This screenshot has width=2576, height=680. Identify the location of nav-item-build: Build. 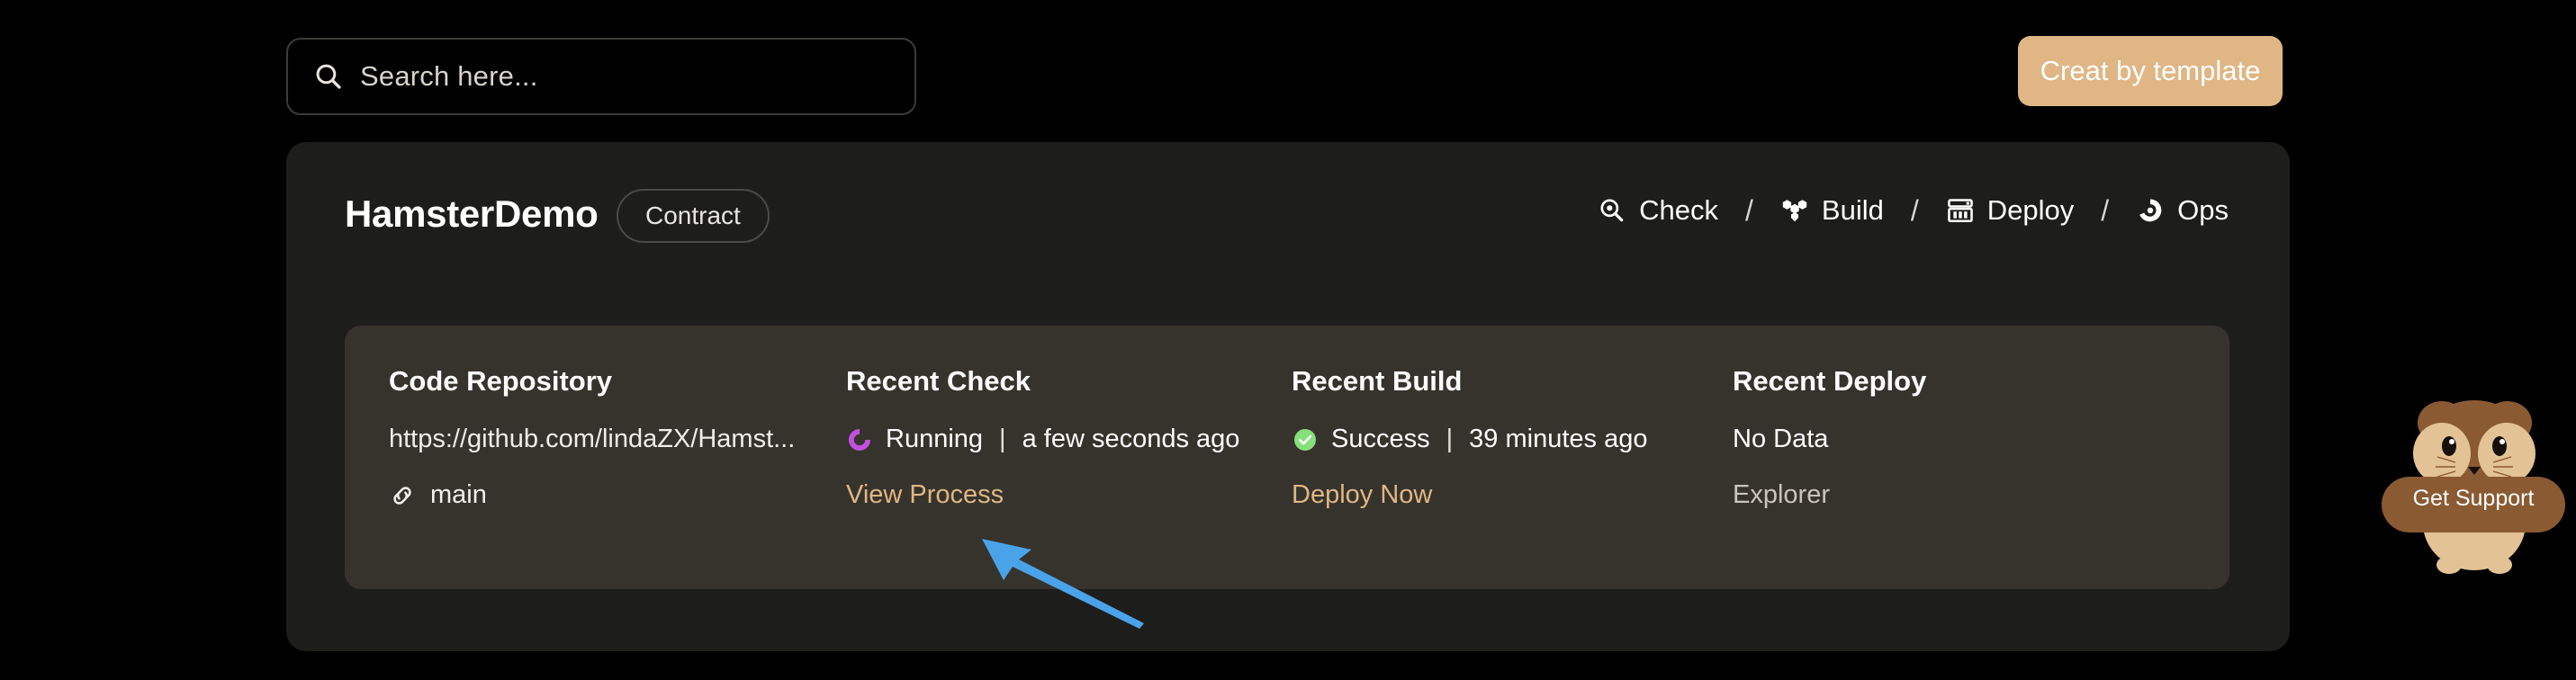
(1832, 210).